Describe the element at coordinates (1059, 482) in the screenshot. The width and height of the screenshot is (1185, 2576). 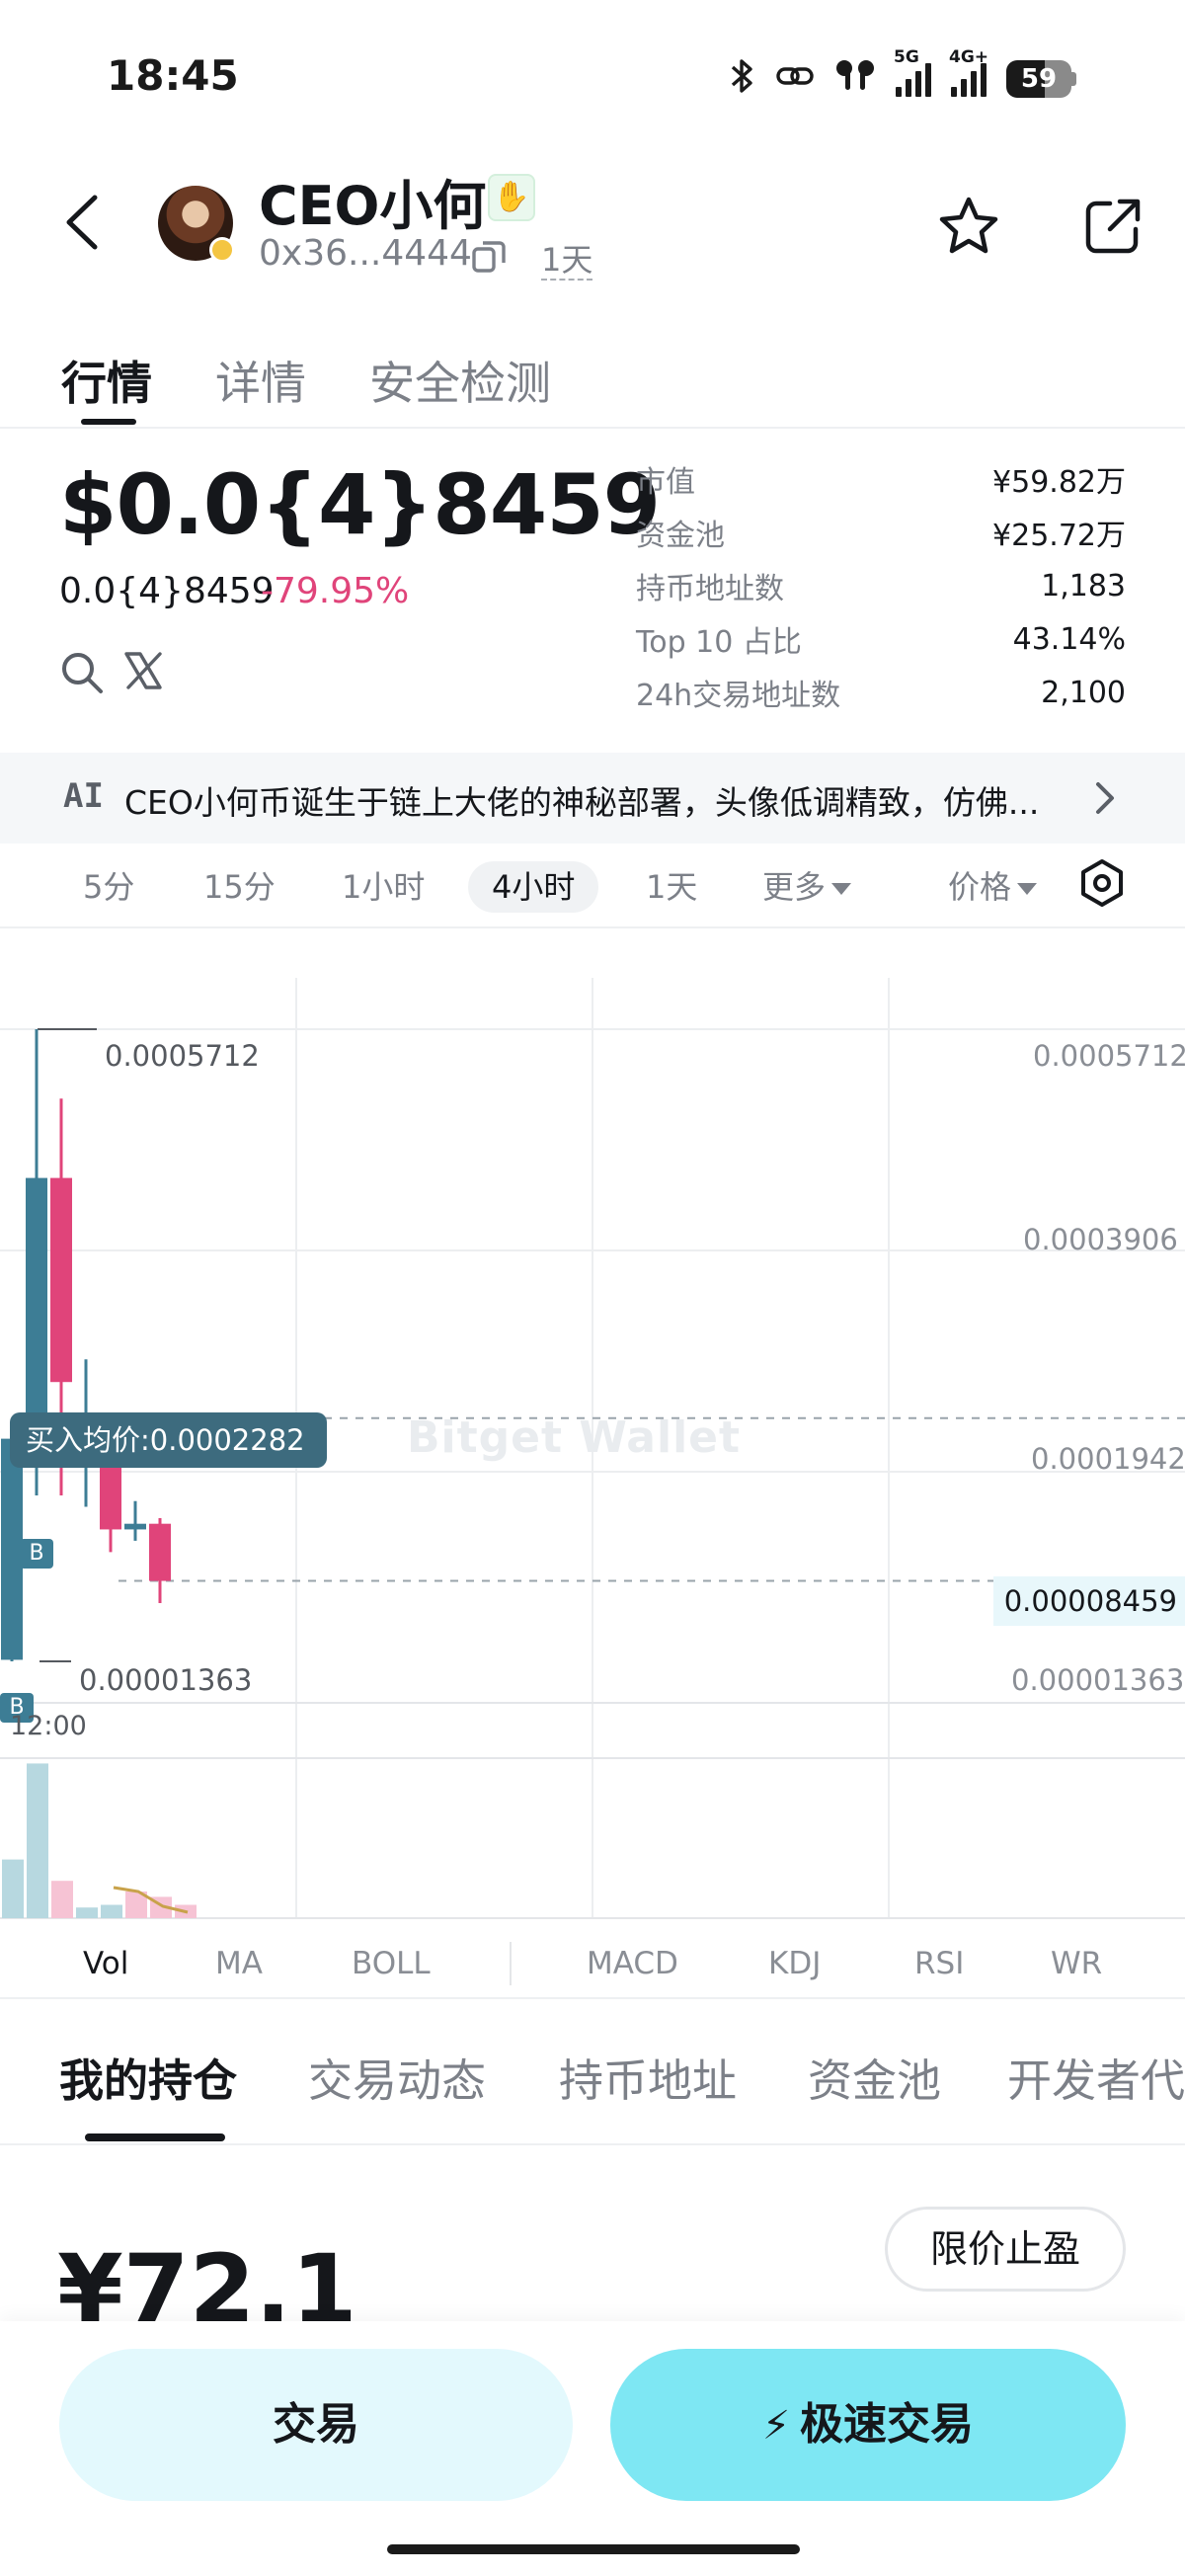
I see `stat-value: ¥59.82万` at that location.